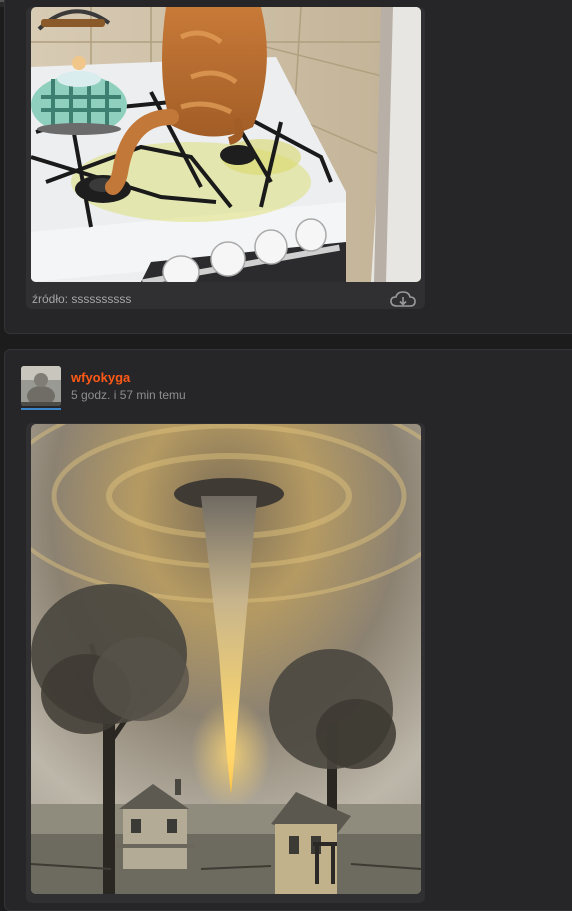 The height and width of the screenshot is (911, 572). What do you see at coordinates (82, 299) in the screenshot?
I see `source-label: źródło: ssssssssss` at bounding box center [82, 299].